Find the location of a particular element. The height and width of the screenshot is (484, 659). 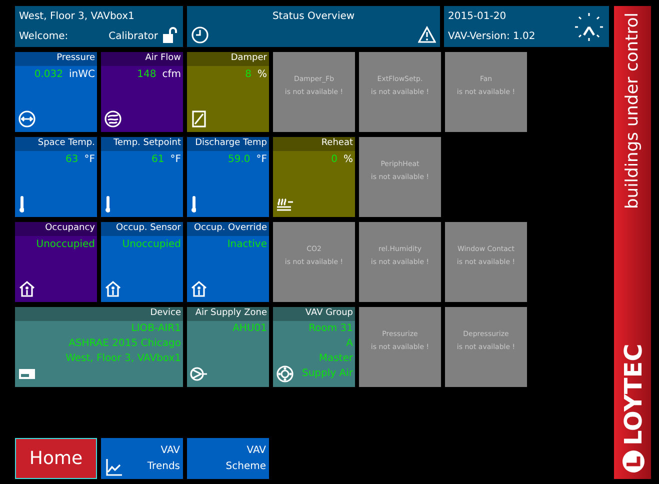

home-button: Home is located at coordinates (56, 458).